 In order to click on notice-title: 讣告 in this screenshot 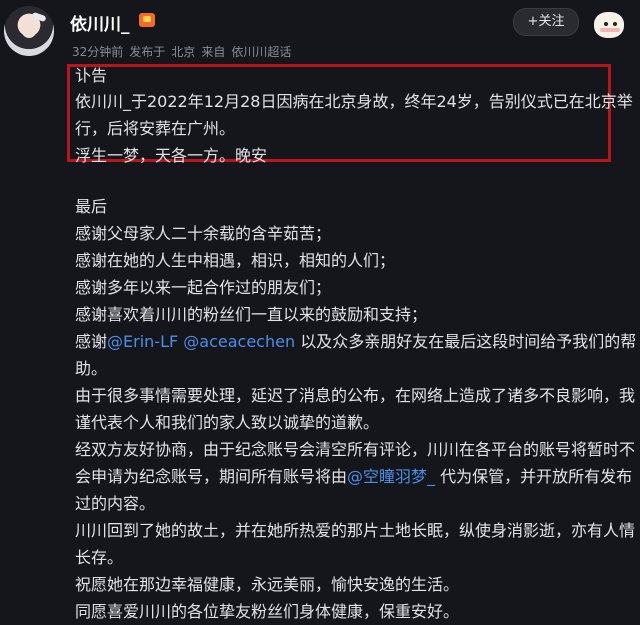, I will do `click(91, 75)`.